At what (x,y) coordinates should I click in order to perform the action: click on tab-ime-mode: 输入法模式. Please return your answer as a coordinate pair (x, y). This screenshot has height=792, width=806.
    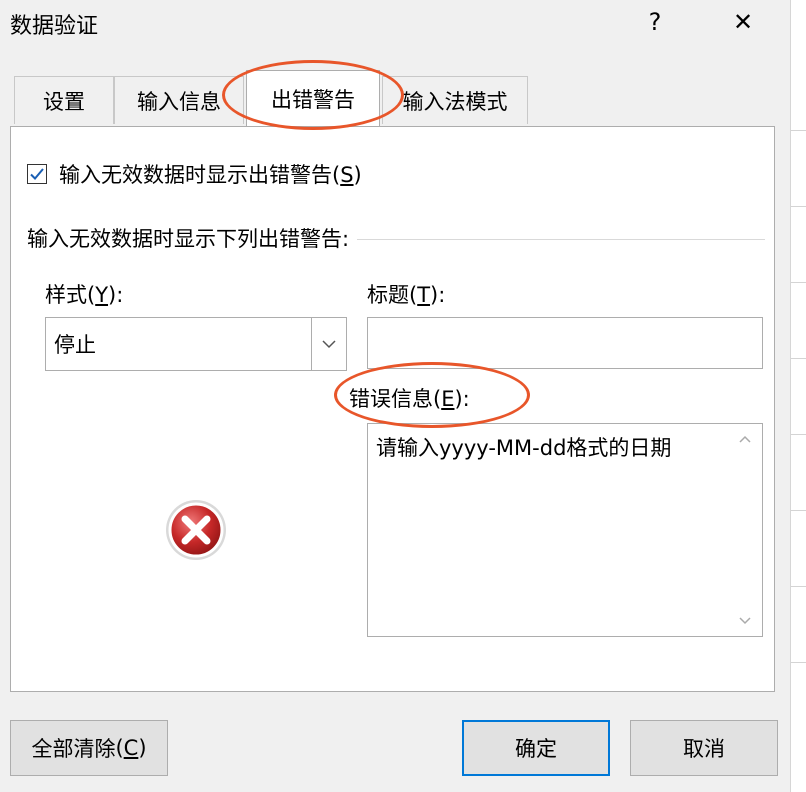
    Looking at the image, I should click on (455, 100).